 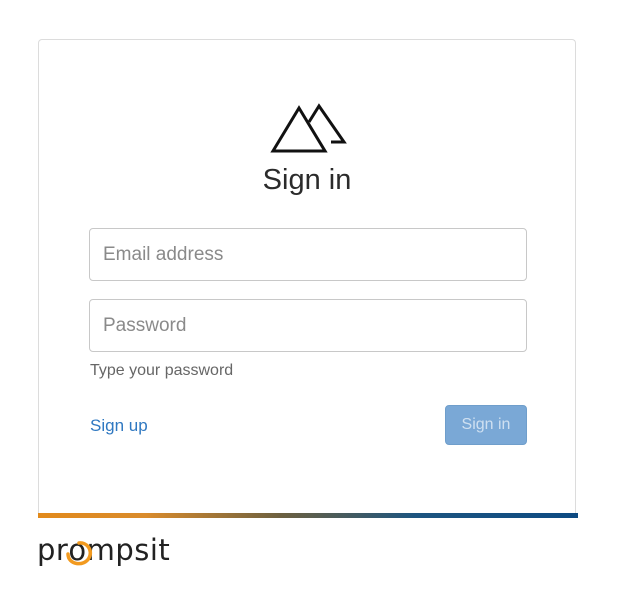 What do you see at coordinates (308, 515) in the screenshot?
I see `footer-gradient-bar` at bounding box center [308, 515].